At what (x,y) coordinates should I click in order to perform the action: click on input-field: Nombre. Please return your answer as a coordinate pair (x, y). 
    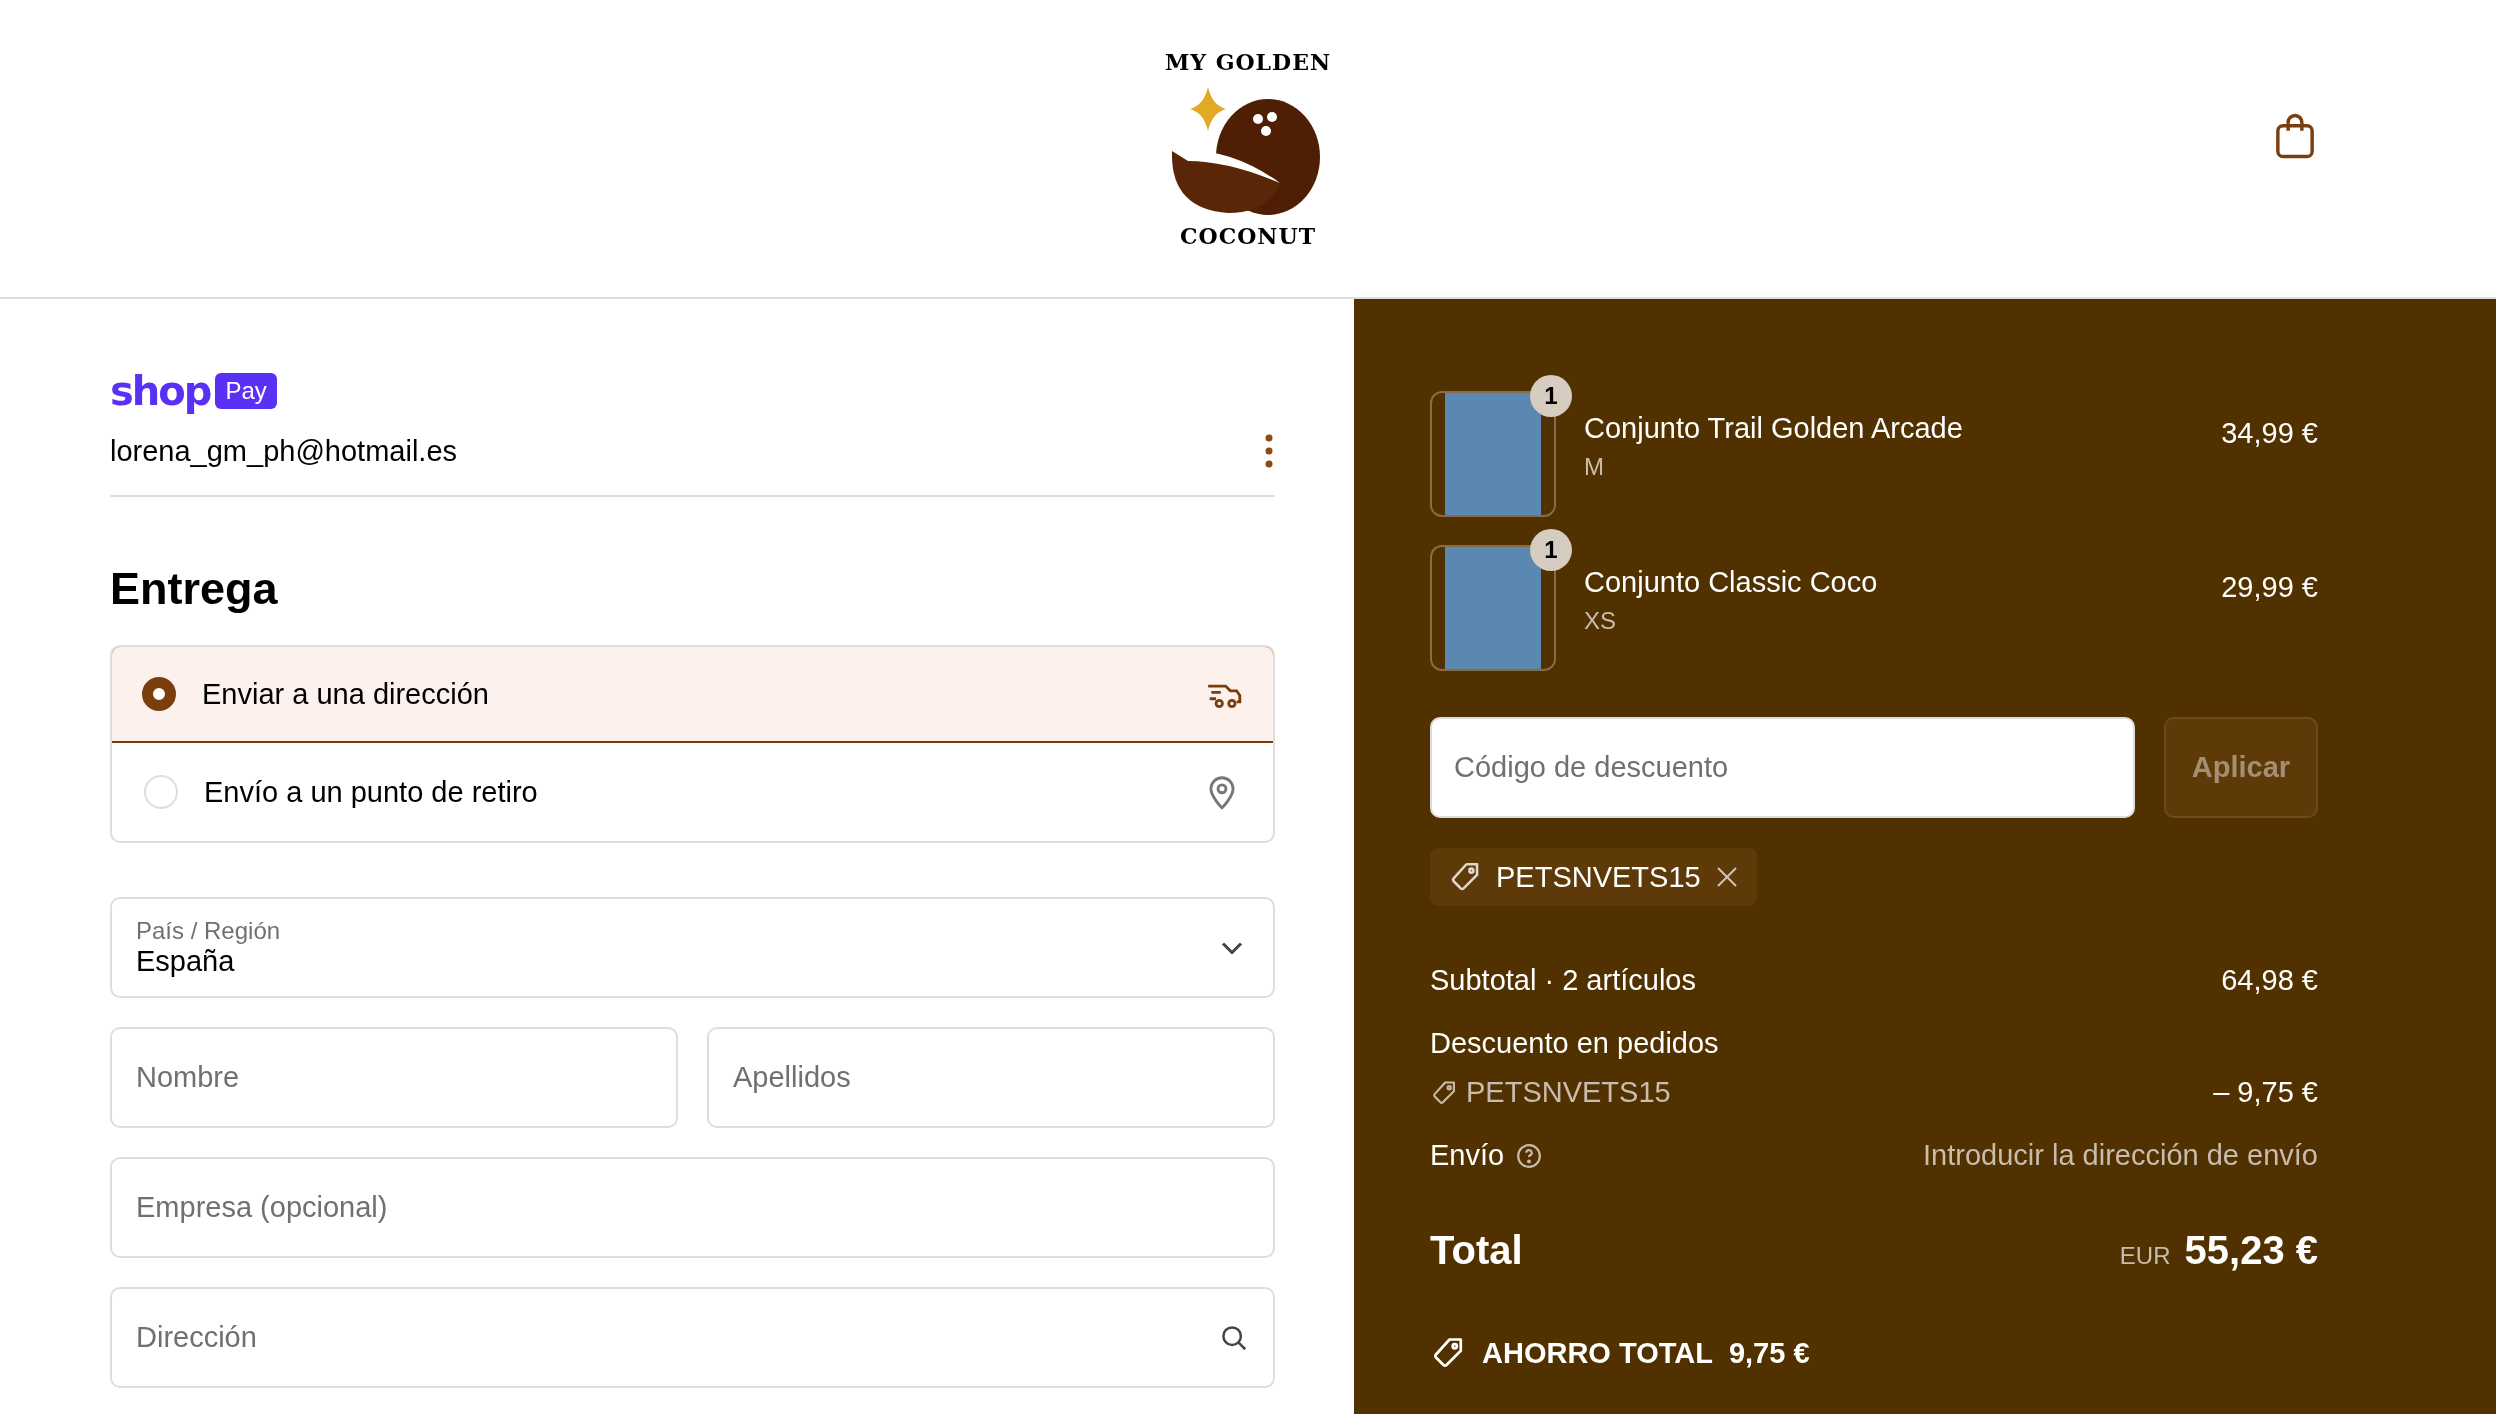
    Looking at the image, I should click on (394, 1077).